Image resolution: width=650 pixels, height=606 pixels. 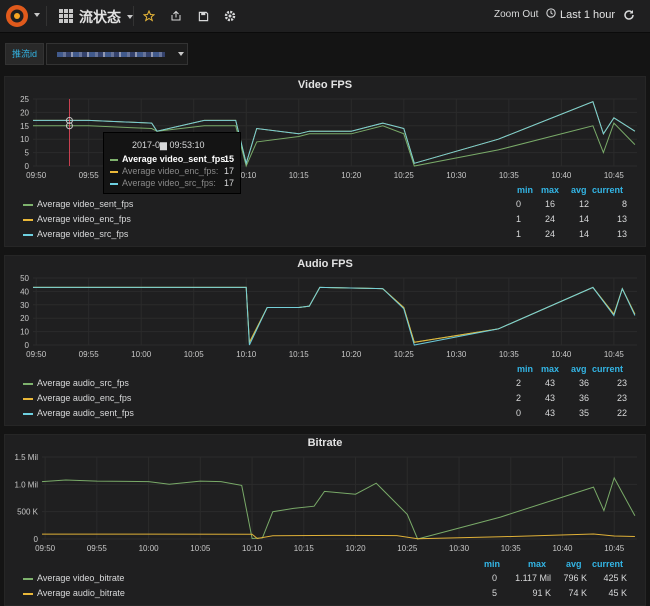 What do you see at coordinates (81, 578) in the screenshot?
I see `legend-series-name: Average video_bitrate` at bounding box center [81, 578].